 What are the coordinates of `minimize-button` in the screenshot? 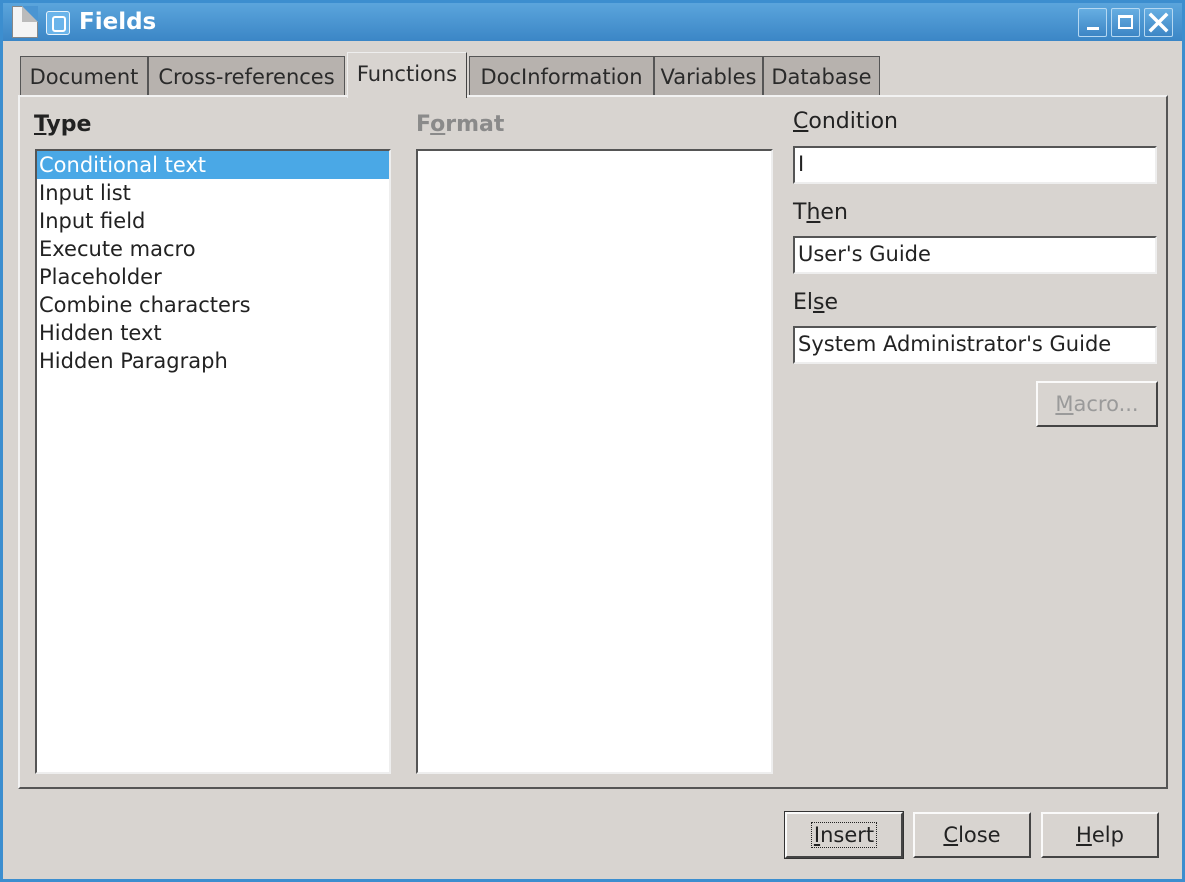 It's located at (1092, 22).